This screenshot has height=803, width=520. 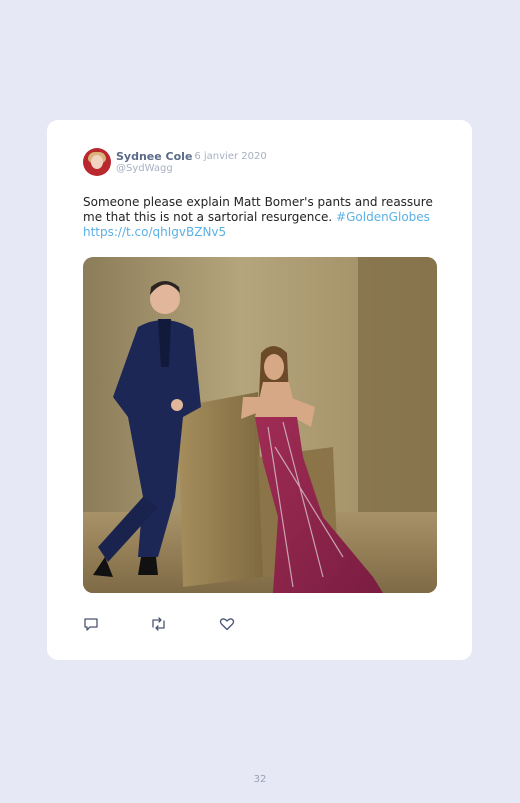 I want to click on hashtag-link: #GoldenGlobes, so click(x=383, y=217).